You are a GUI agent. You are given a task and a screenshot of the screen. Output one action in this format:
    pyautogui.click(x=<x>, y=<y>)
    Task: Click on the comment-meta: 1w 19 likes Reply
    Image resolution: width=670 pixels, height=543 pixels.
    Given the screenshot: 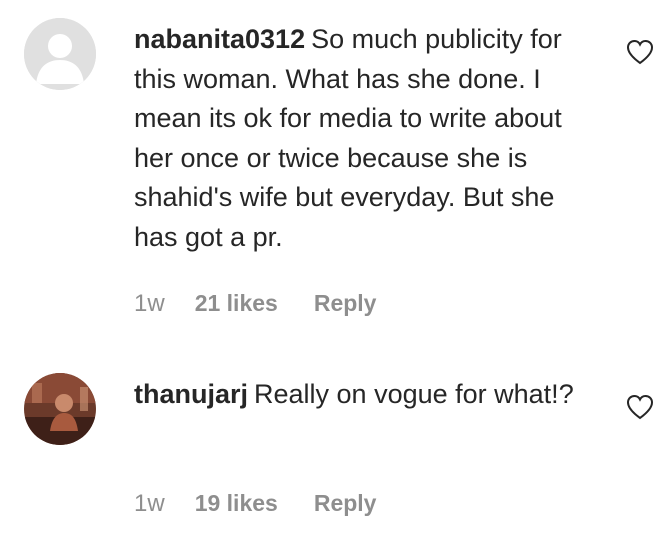 What is the action you would take?
    pyautogui.click(x=255, y=504)
    